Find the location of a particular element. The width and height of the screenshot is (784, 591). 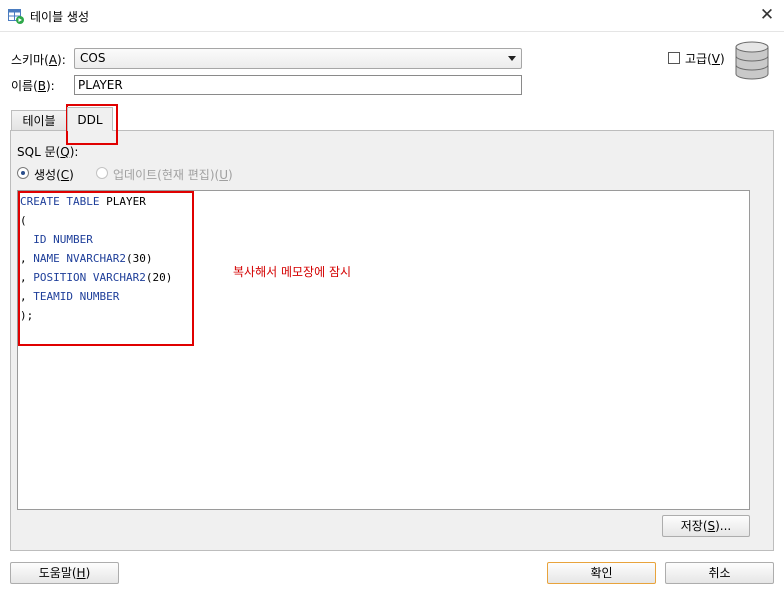

window-title: 테이블 생성 is located at coordinates (60, 17).